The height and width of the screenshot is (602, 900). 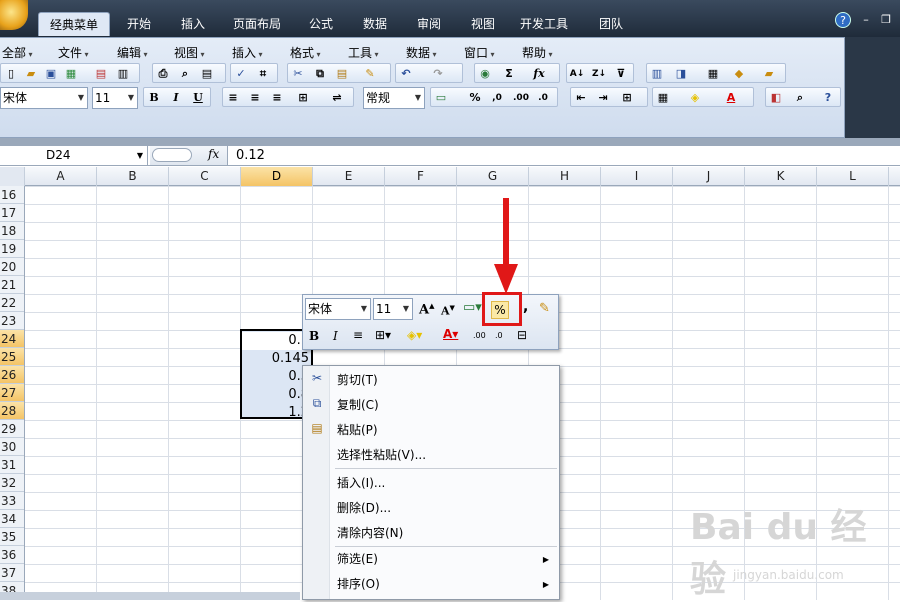 What do you see at coordinates (163, 74) in the screenshot?
I see `print-icon: ⎙` at bounding box center [163, 74].